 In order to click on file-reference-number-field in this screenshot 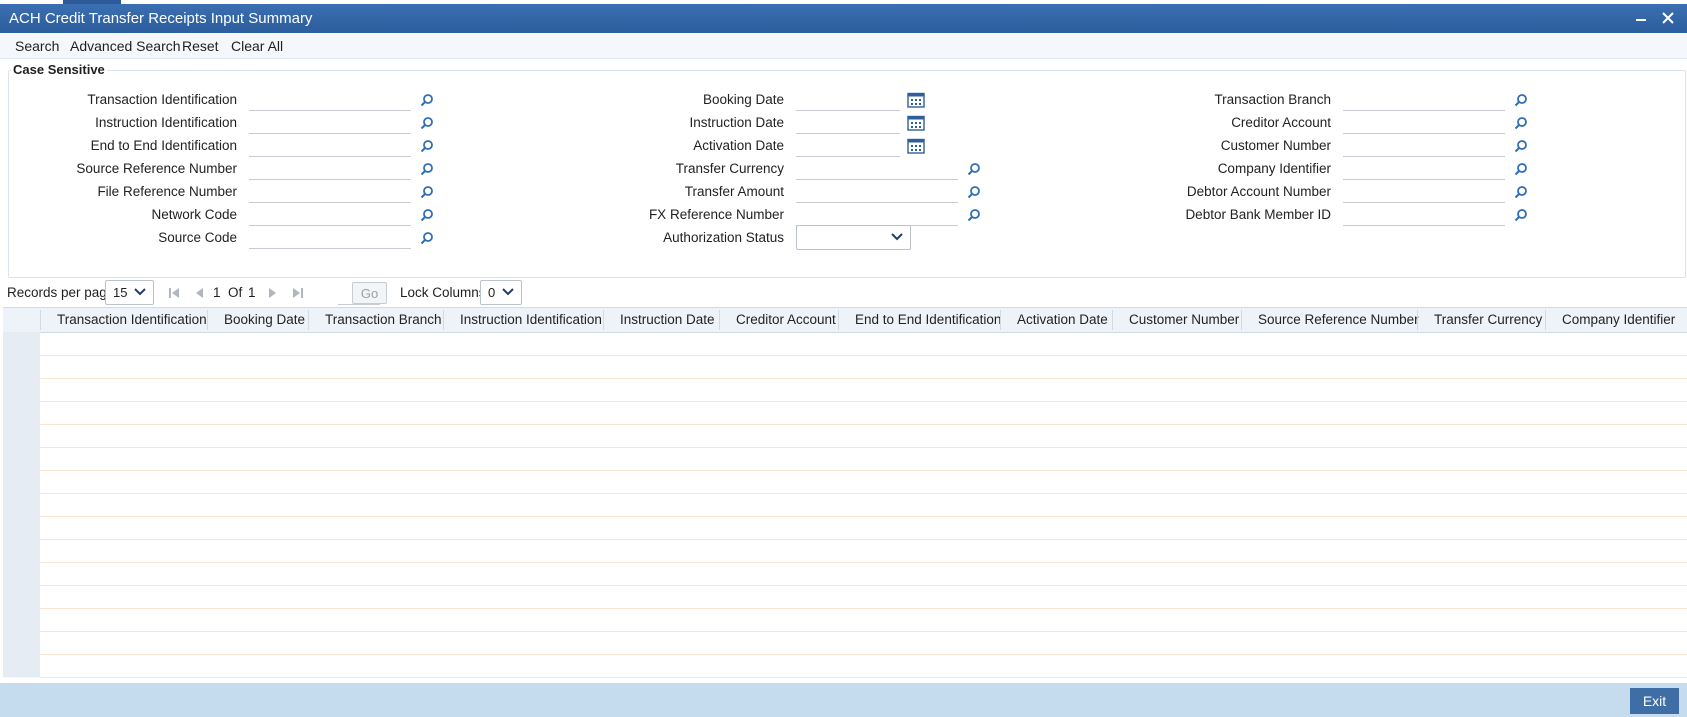, I will do `click(330, 193)`.